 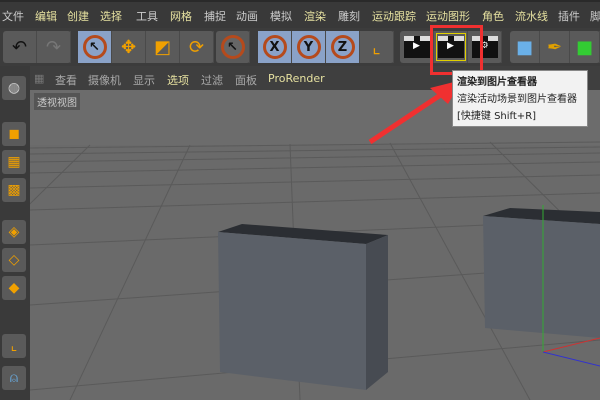 I want to click on tooltip-description: 渲染活动场景到图片查看器, so click(x=517, y=99).